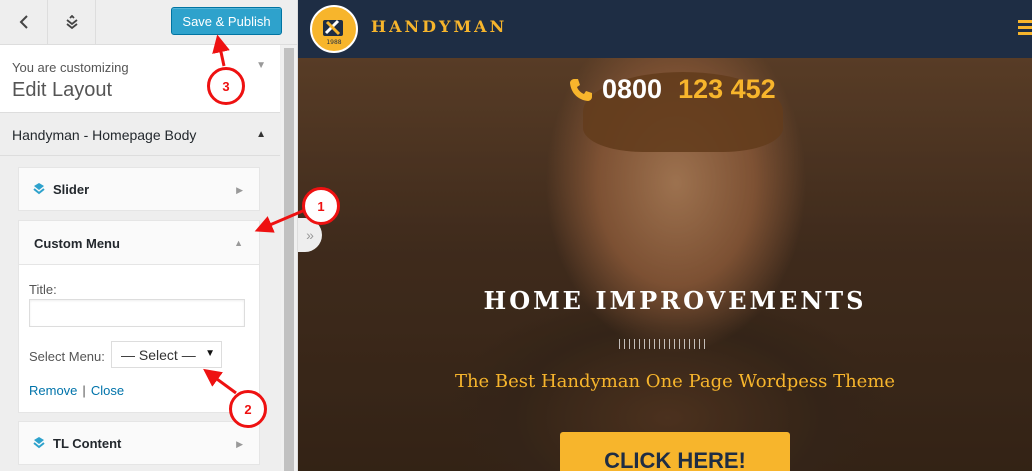  What do you see at coordinates (672, 89) in the screenshot?
I see `phone-number: 0800 123 452` at bounding box center [672, 89].